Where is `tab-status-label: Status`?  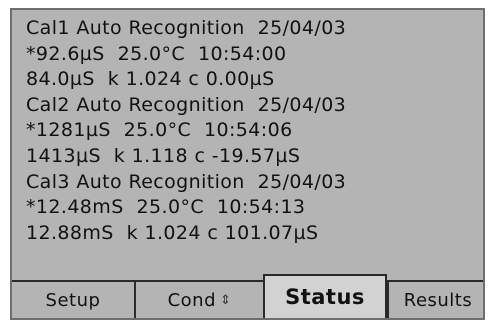 tab-status-label: Status is located at coordinates (325, 297).